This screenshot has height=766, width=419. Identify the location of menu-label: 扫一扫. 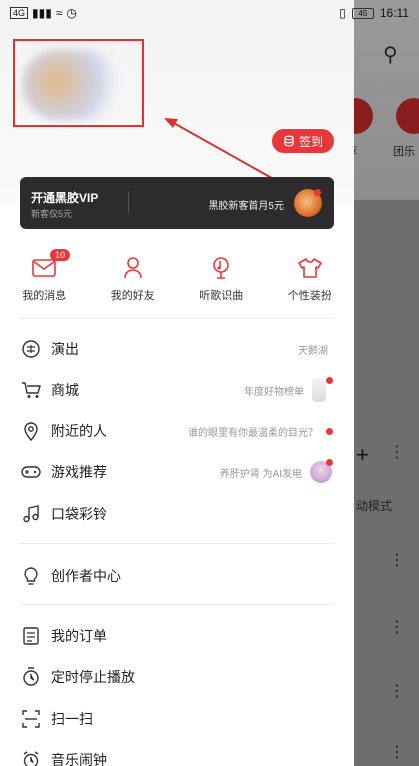
(72, 719).